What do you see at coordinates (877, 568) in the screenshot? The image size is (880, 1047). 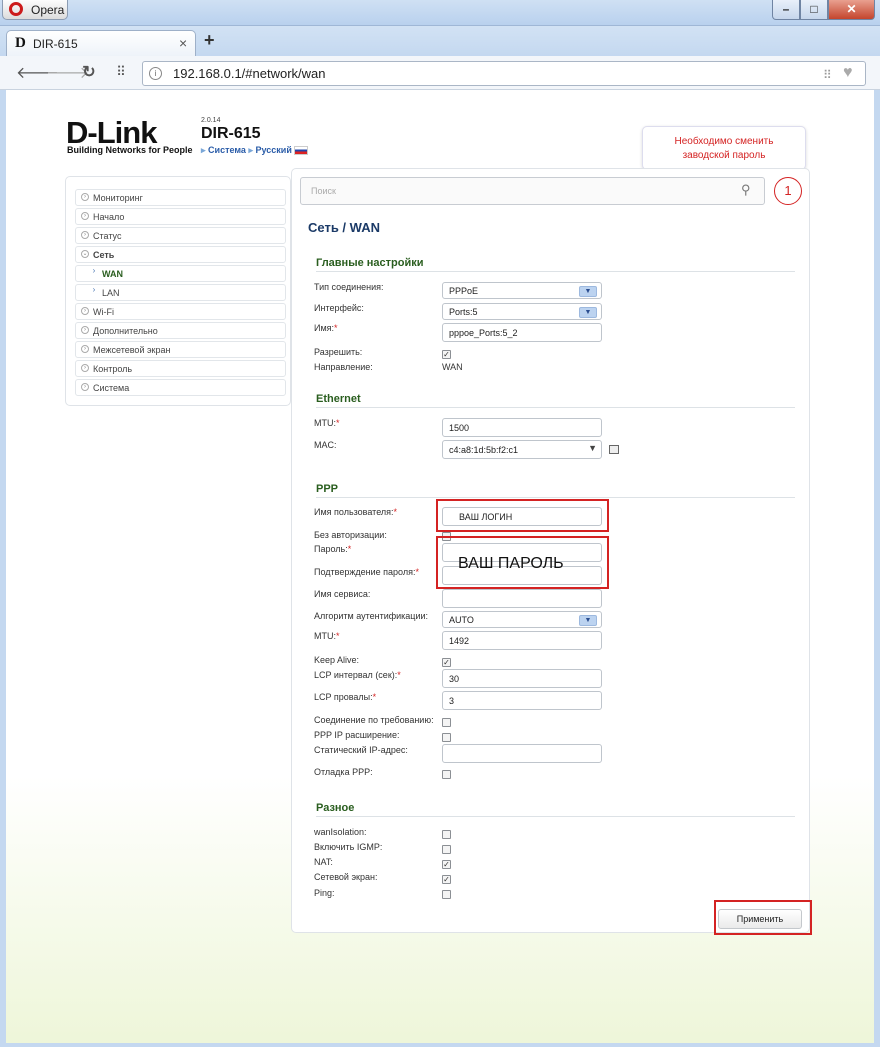 I see `window-frame-right` at bounding box center [877, 568].